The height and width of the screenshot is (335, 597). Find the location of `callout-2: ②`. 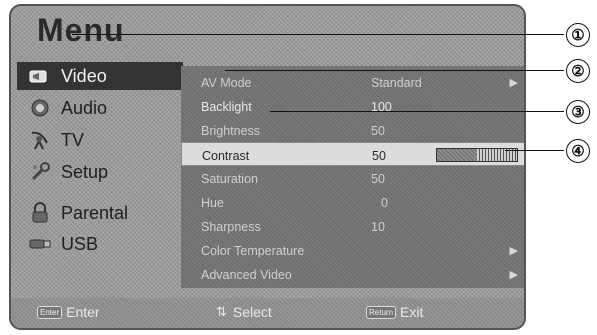

callout-2: ② is located at coordinates (578, 71).